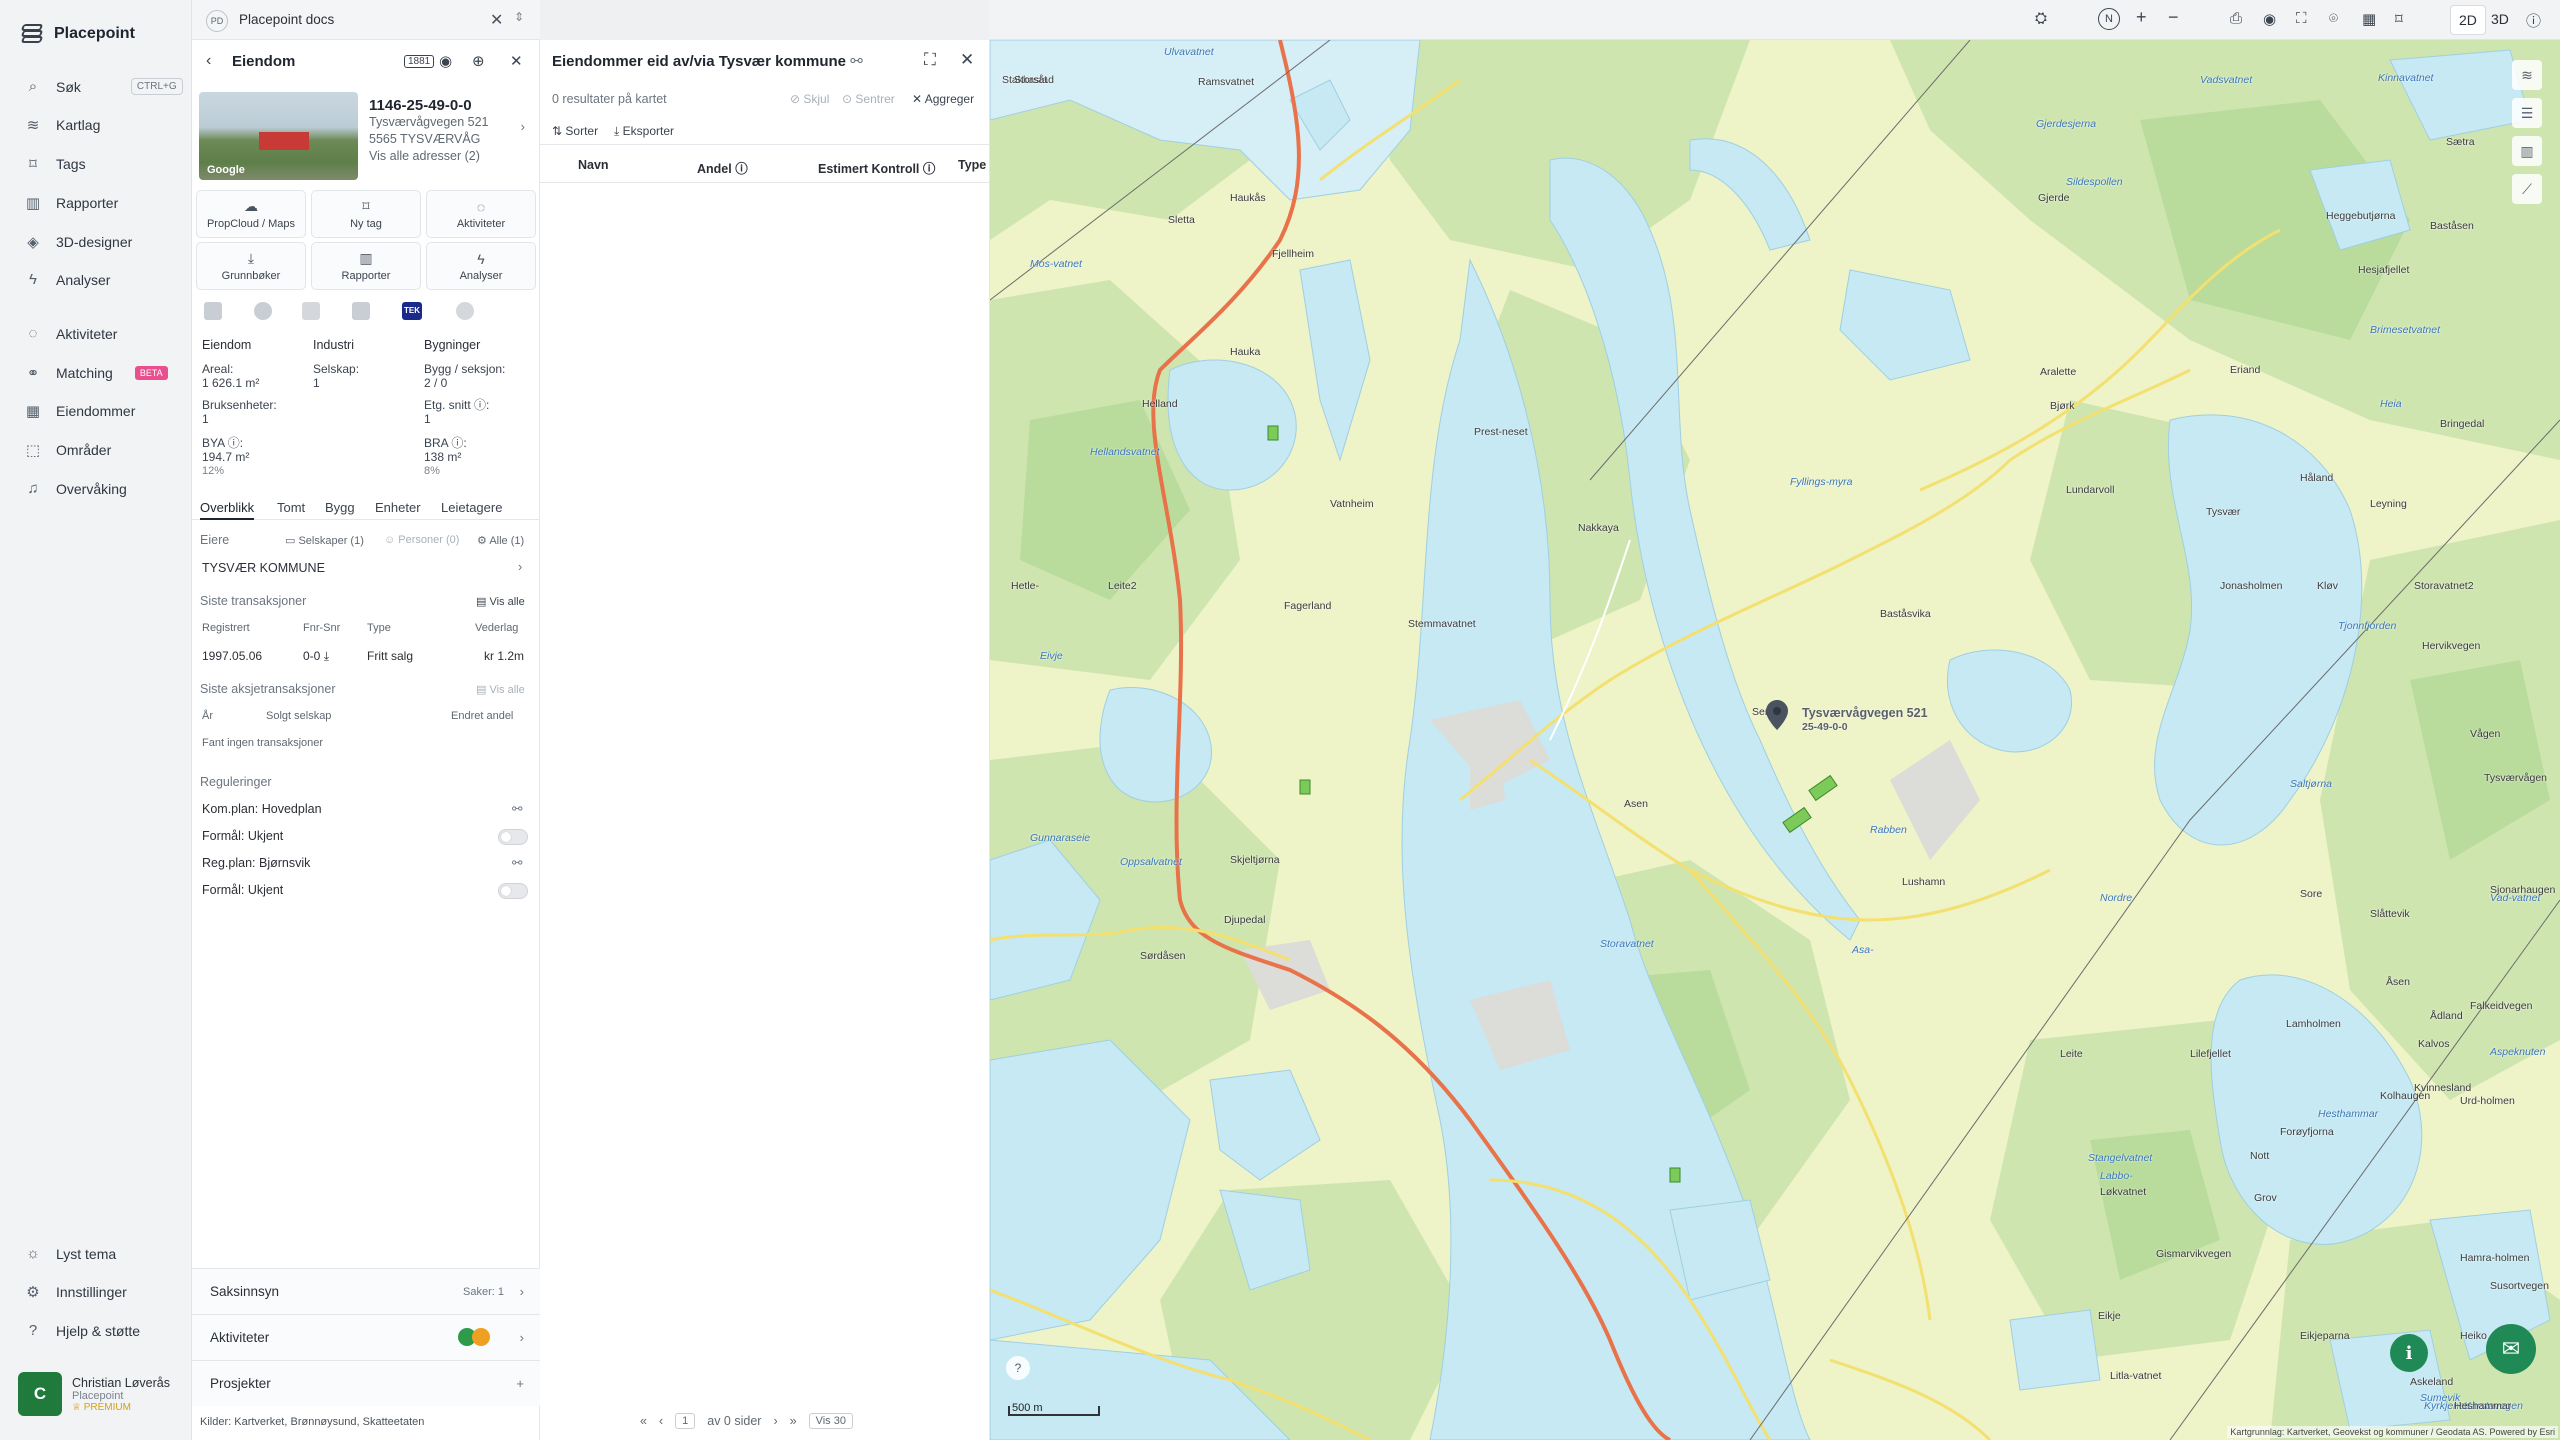 The height and width of the screenshot is (1440, 2560). What do you see at coordinates (685, 1421) in the screenshot?
I see `page-input: 1` at bounding box center [685, 1421].